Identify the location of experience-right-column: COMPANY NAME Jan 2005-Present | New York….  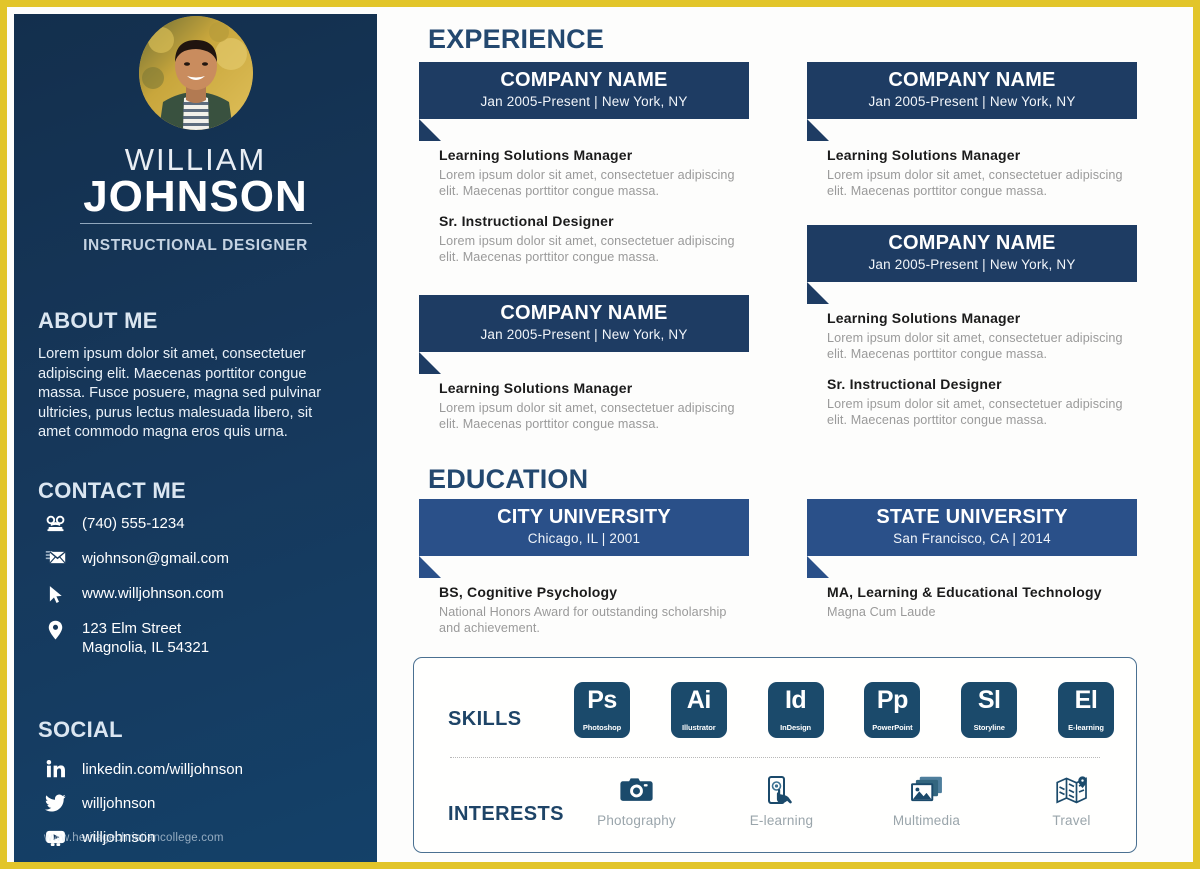
(972, 245).